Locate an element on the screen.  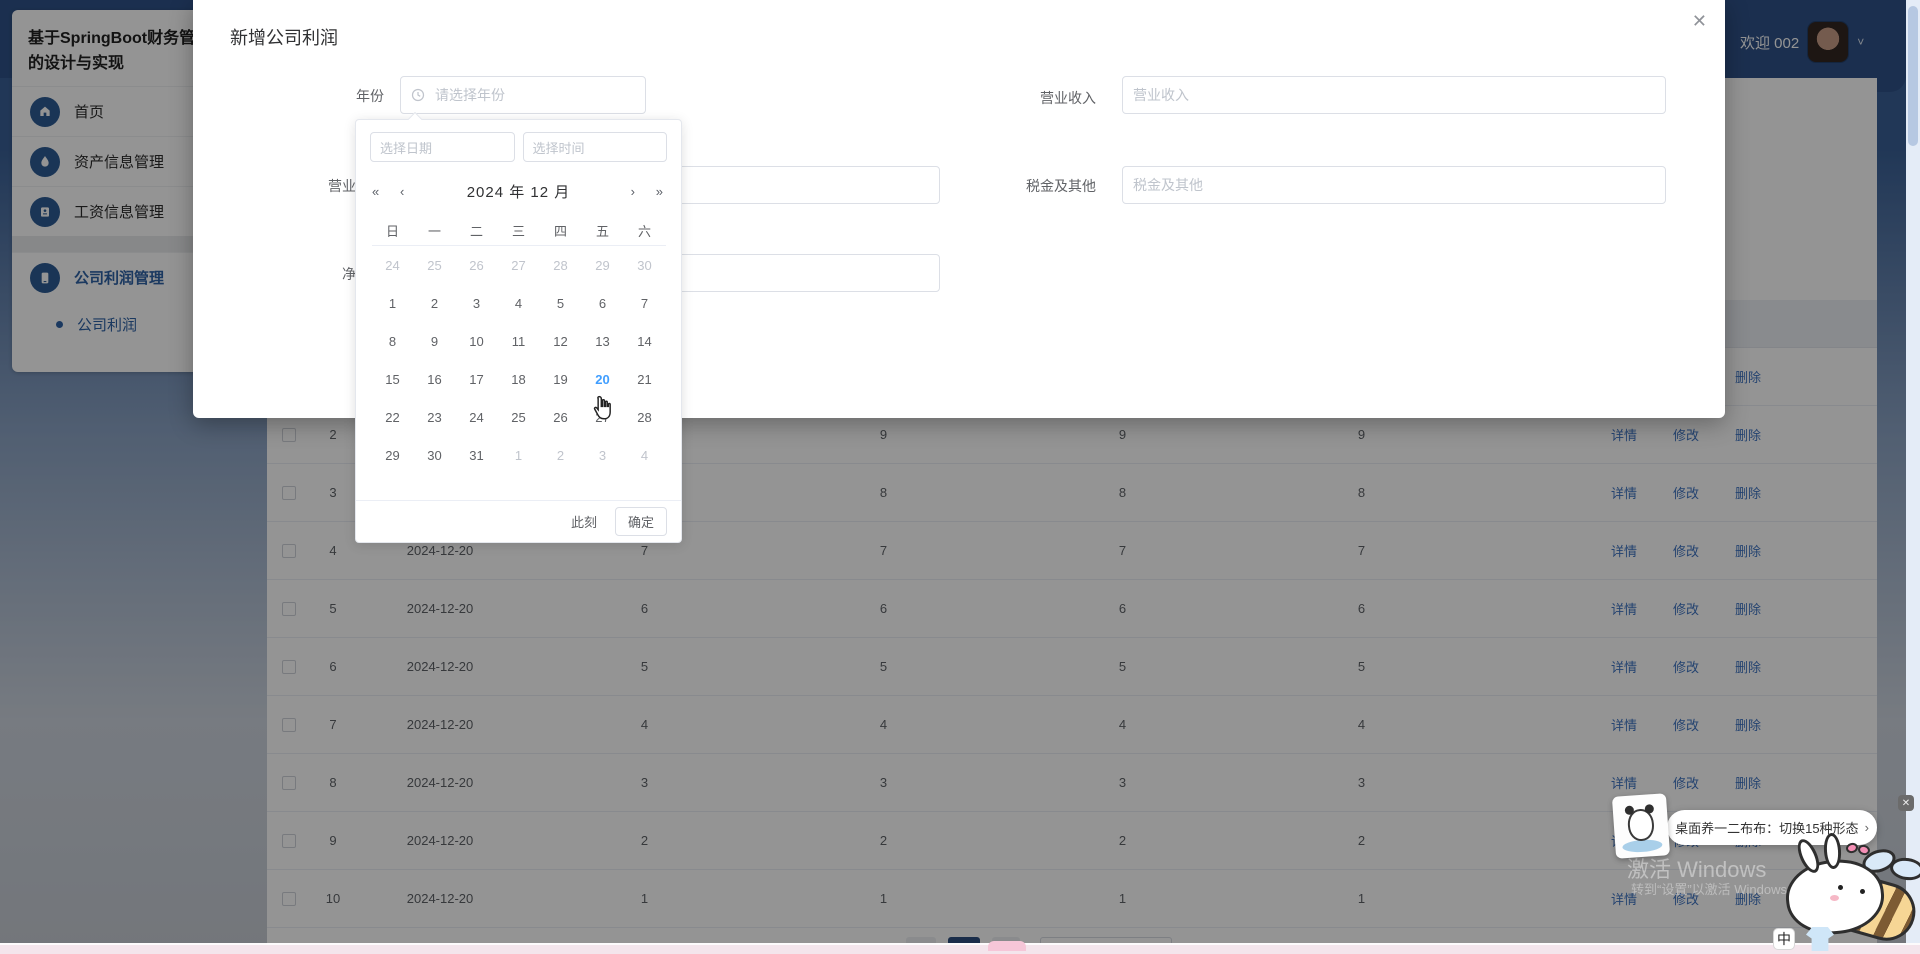
close-icon: ✕ is located at coordinates (1699, 21).